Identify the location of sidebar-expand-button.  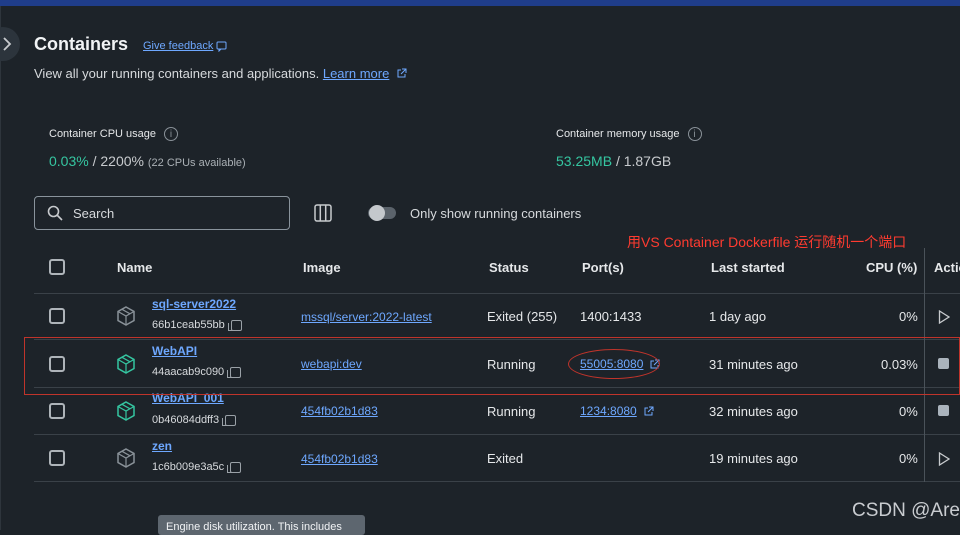
(10, 44).